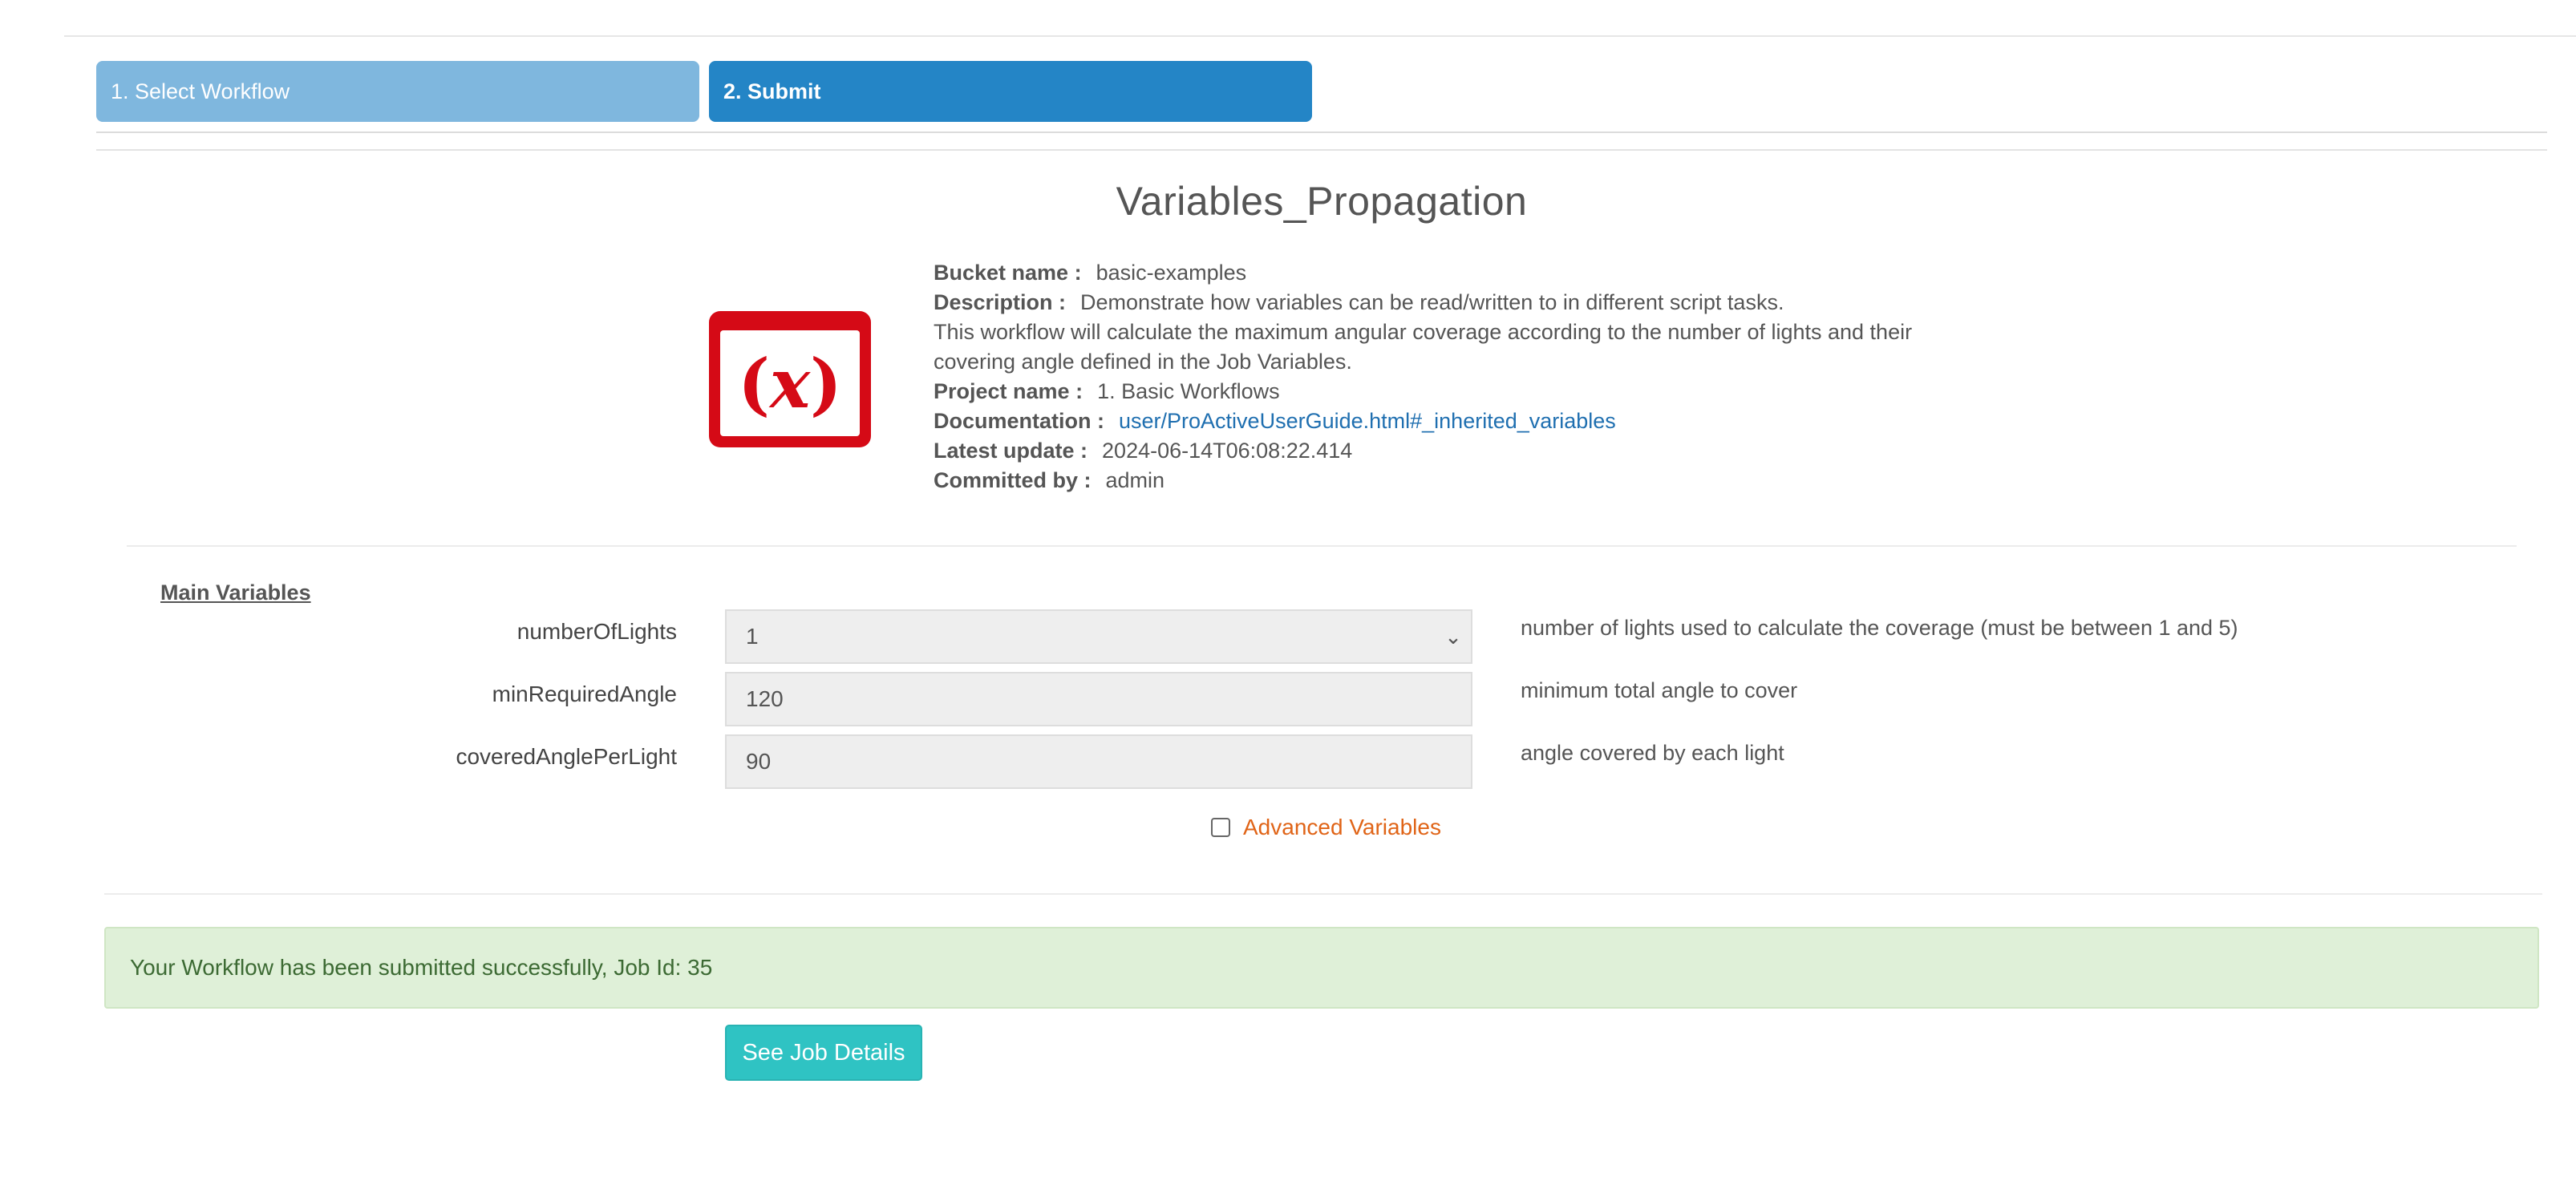  Describe the element at coordinates (566, 756) in the screenshot. I see `variable-label-covered-angle-per-light: coveredAnglePerLight` at that location.